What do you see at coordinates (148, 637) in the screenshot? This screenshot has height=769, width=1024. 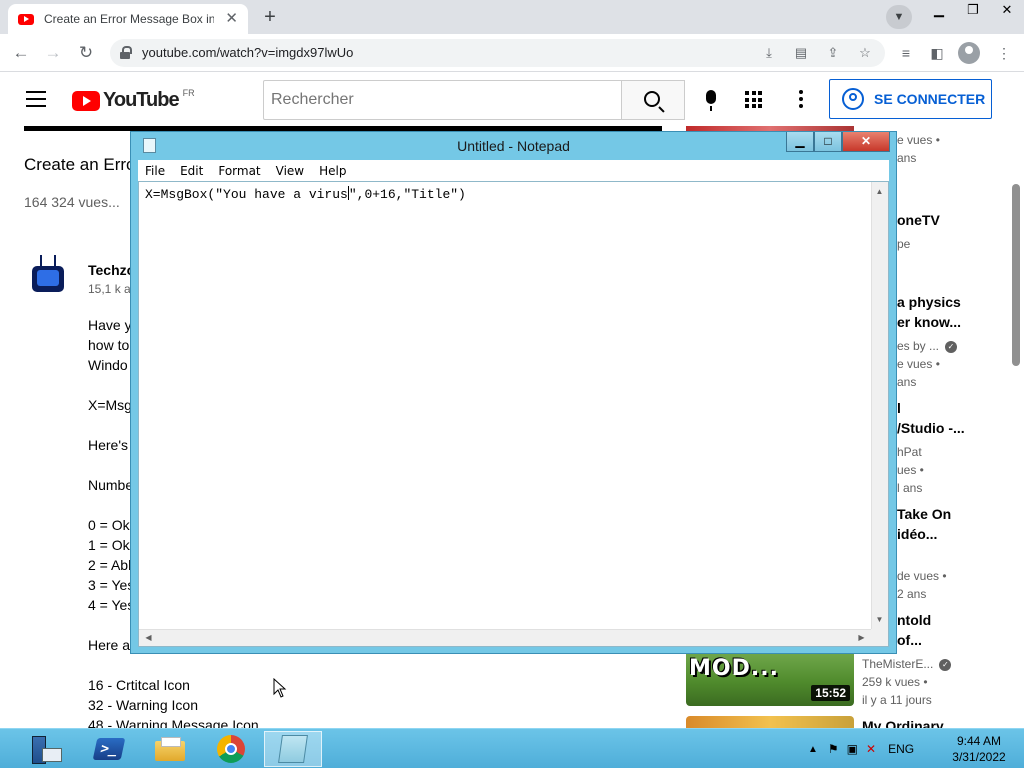 I see `scroll-left-arrow-icon: ◀` at bounding box center [148, 637].